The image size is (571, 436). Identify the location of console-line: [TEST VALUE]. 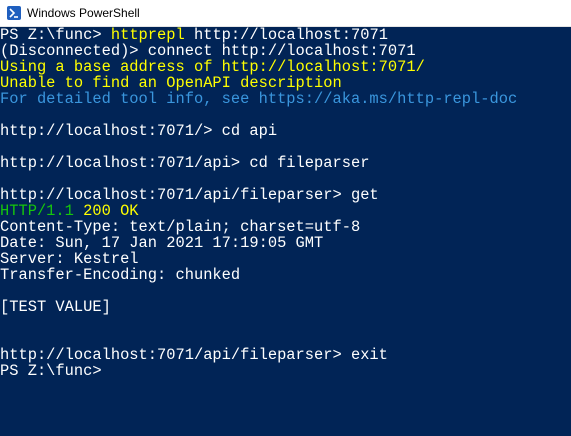
(55, 307).